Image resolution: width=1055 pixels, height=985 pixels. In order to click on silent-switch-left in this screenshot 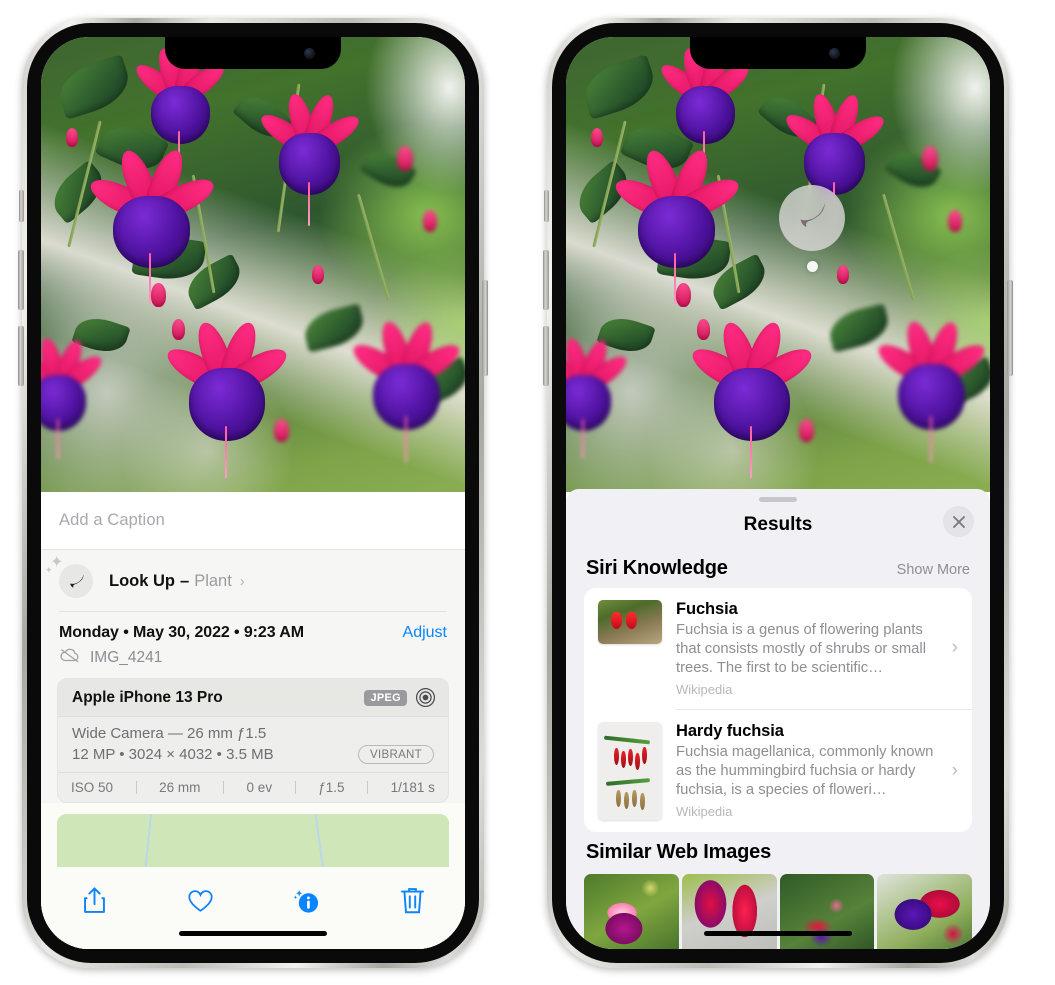, I will do `click(21, 206)`.